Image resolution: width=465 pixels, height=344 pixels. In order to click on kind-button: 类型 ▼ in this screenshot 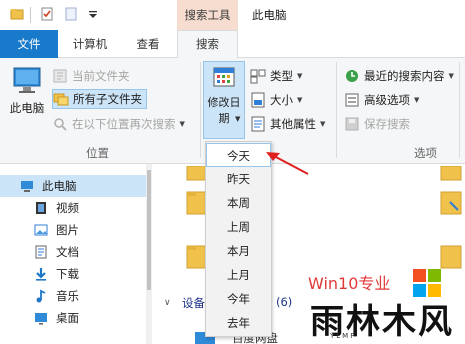, I will do `click(276, 76)`.